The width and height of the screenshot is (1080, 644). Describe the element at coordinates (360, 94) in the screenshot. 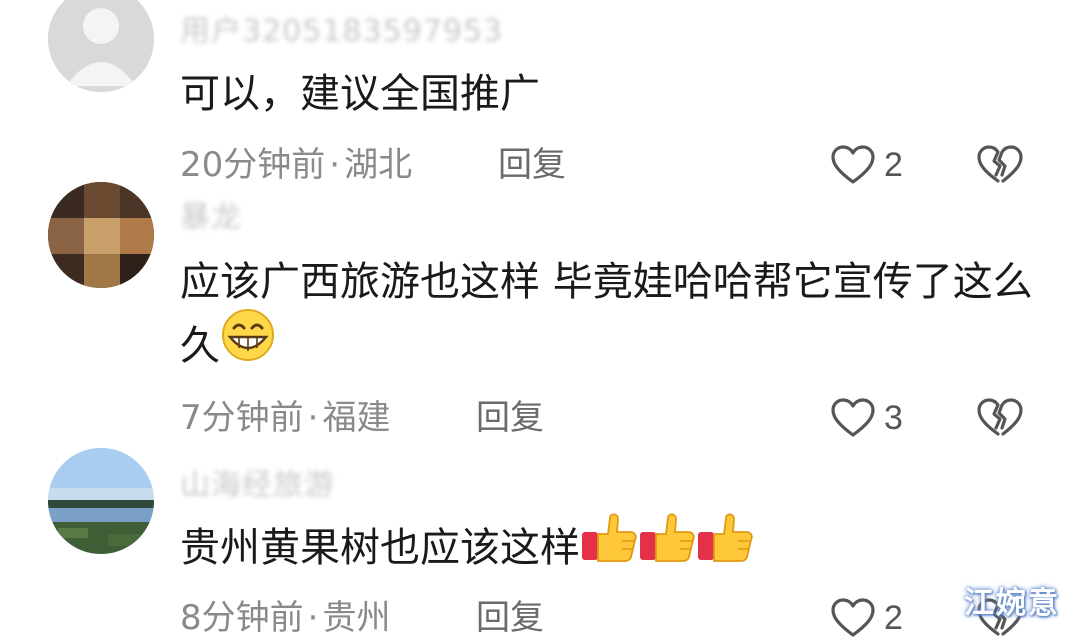

I see `comment-text: 可以，建议全国推广` at that location.